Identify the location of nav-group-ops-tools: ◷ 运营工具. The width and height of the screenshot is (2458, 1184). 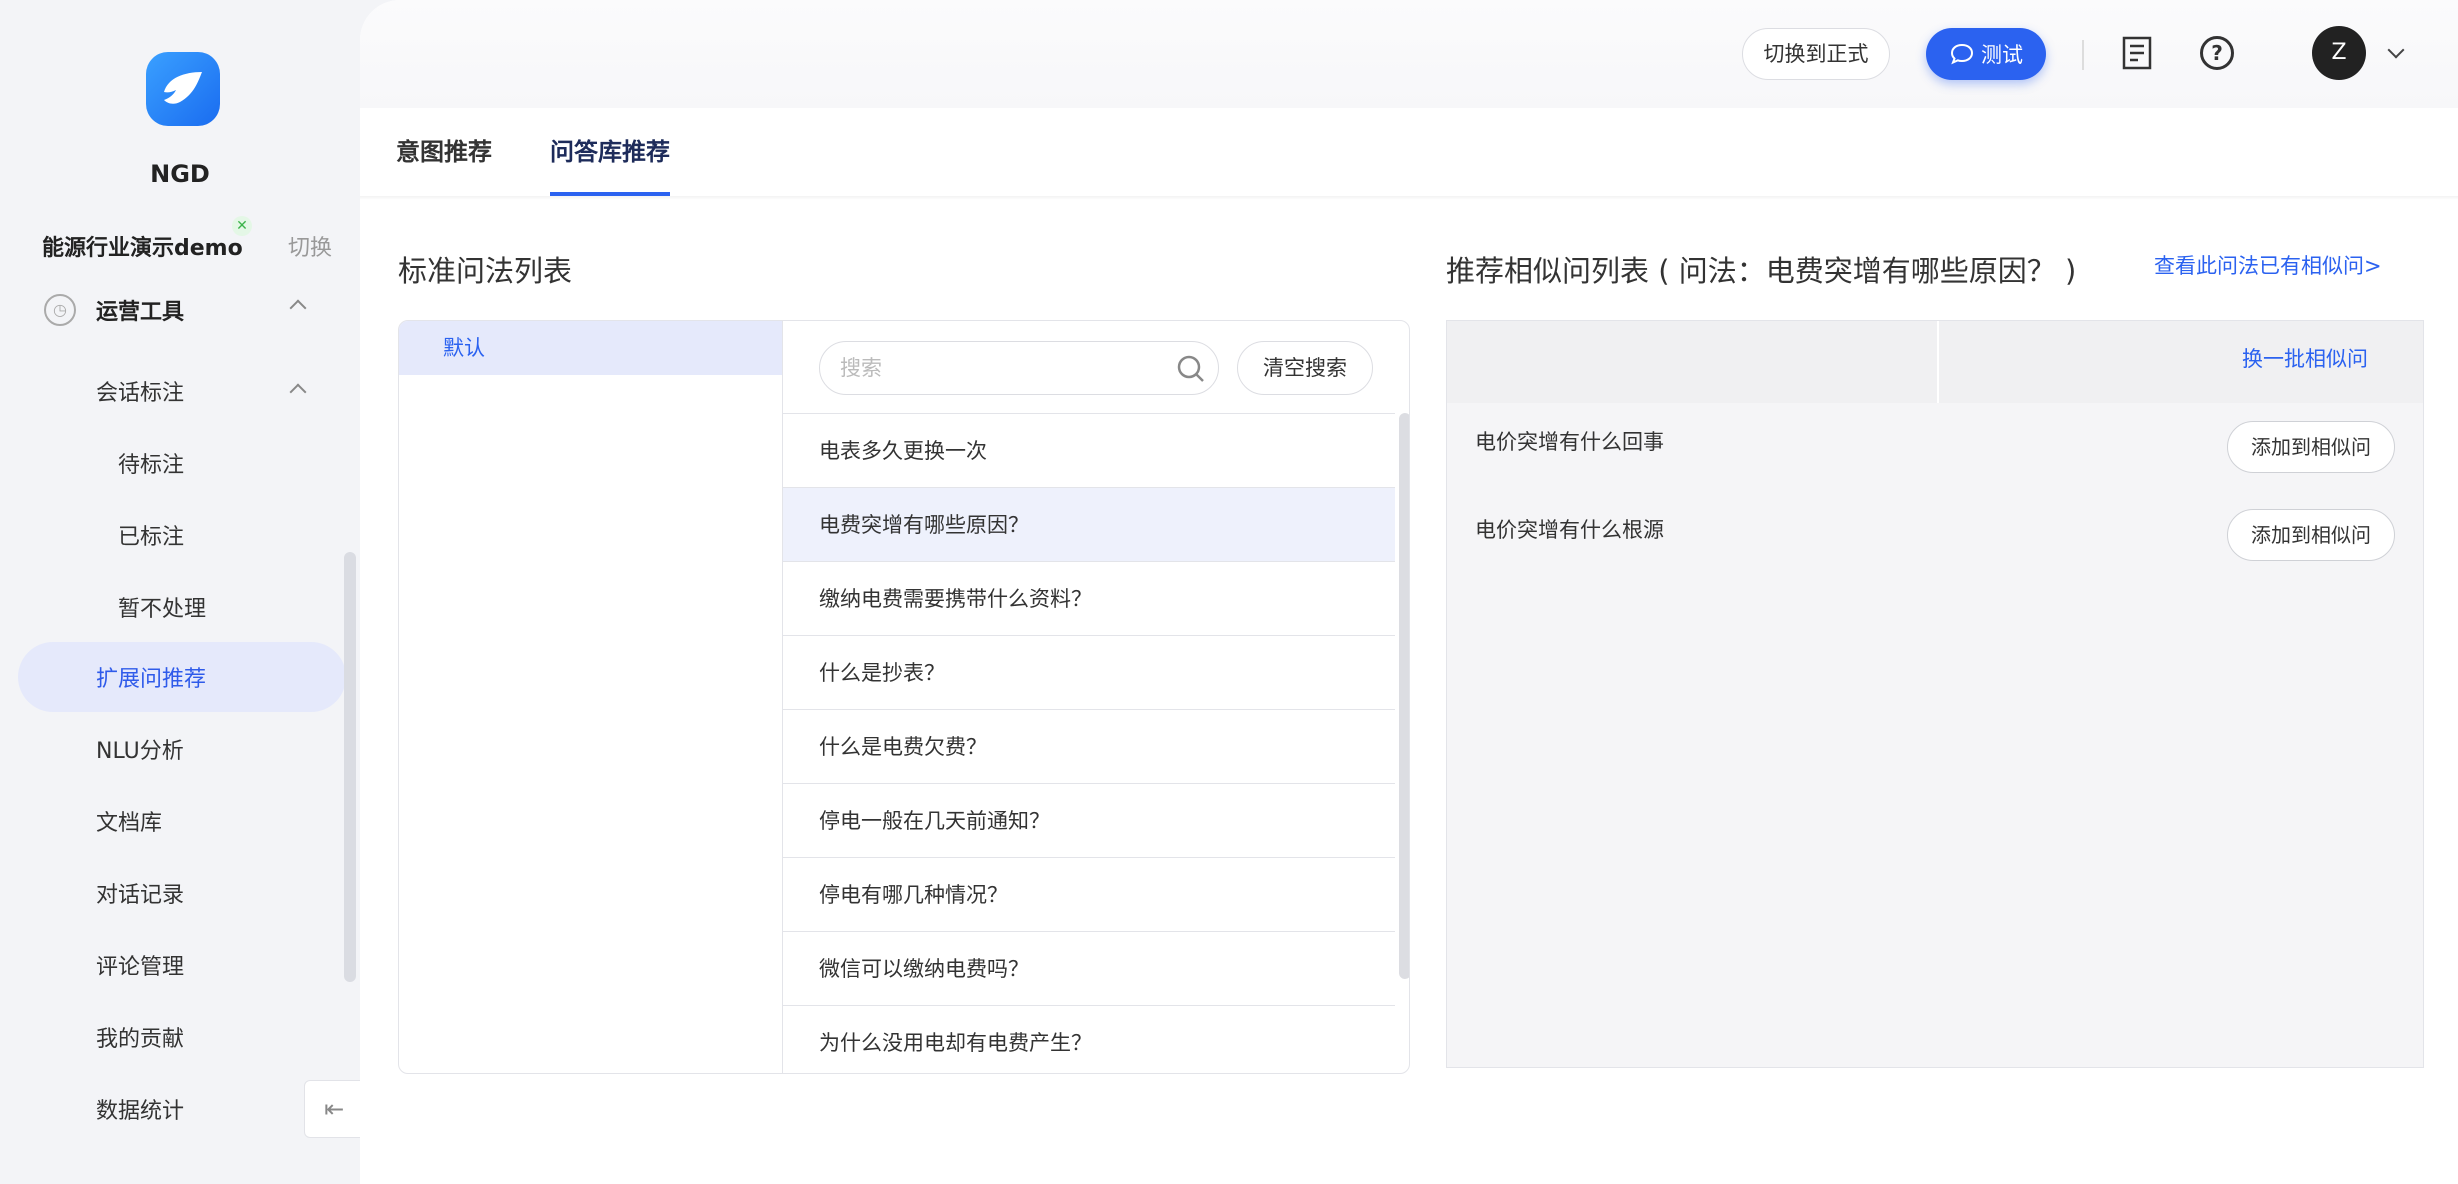
(179, 310).